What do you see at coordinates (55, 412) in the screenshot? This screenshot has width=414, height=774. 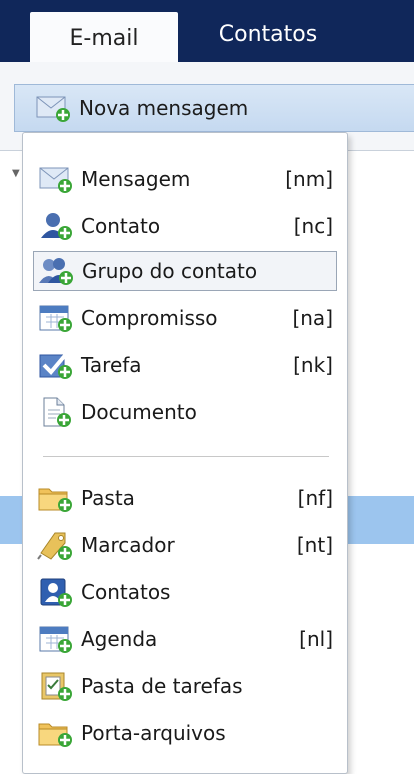 I see `document-icon` at bounding box center [55, 412].